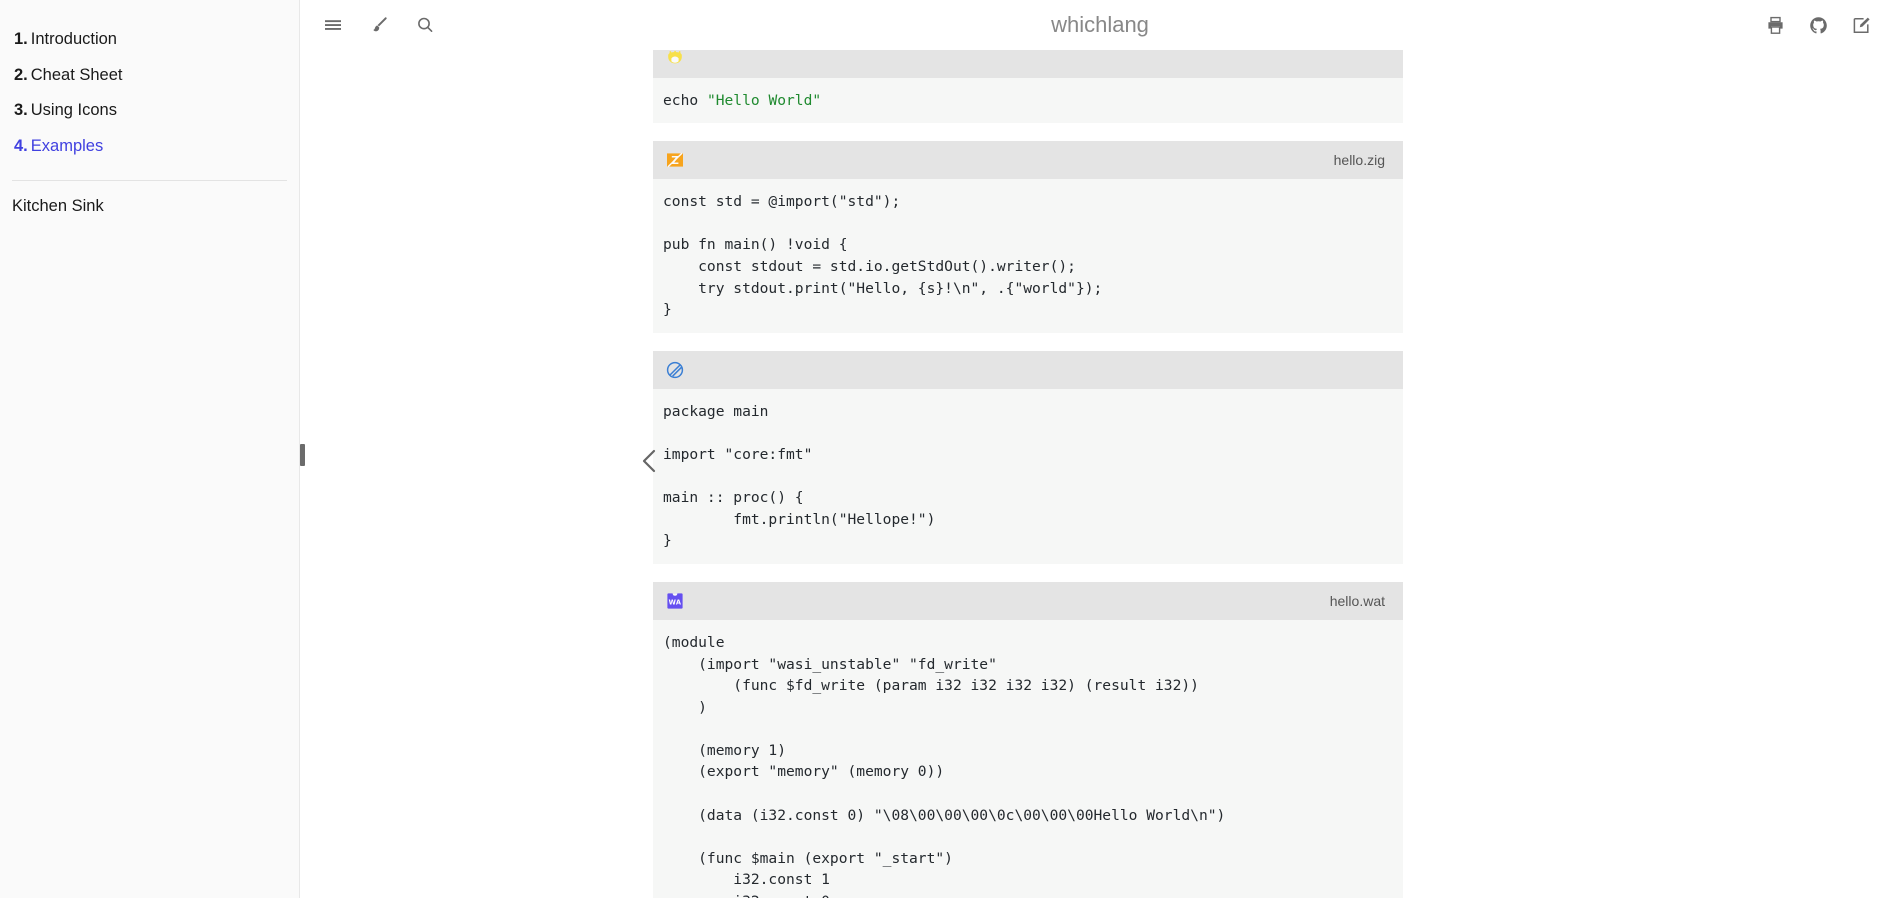 The height and width of the screenshot is (898, 1900). Describe the element at coordinates (149, 198) in the screenshot. I see `sidebar-item-kitchen-sink: Kitchen Sink` at that location.